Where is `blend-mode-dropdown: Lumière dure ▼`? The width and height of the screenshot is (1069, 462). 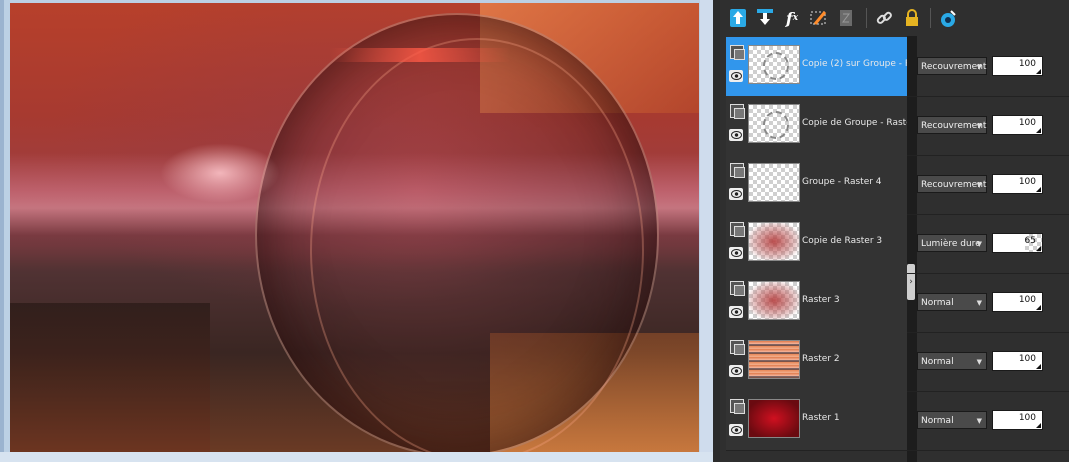
blend-mode-dropdown: Lumière dure ▼ is located at coordinates (952, 243).